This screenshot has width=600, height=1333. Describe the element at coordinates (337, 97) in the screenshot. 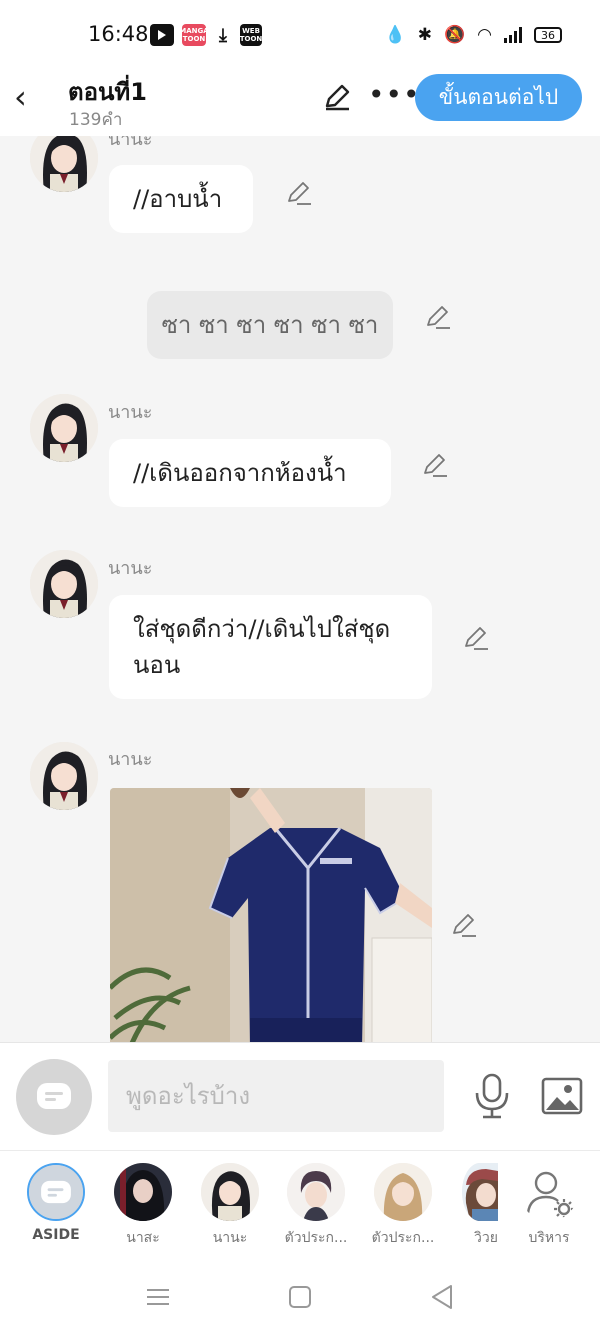

I see `edit-title-icon` at that location.